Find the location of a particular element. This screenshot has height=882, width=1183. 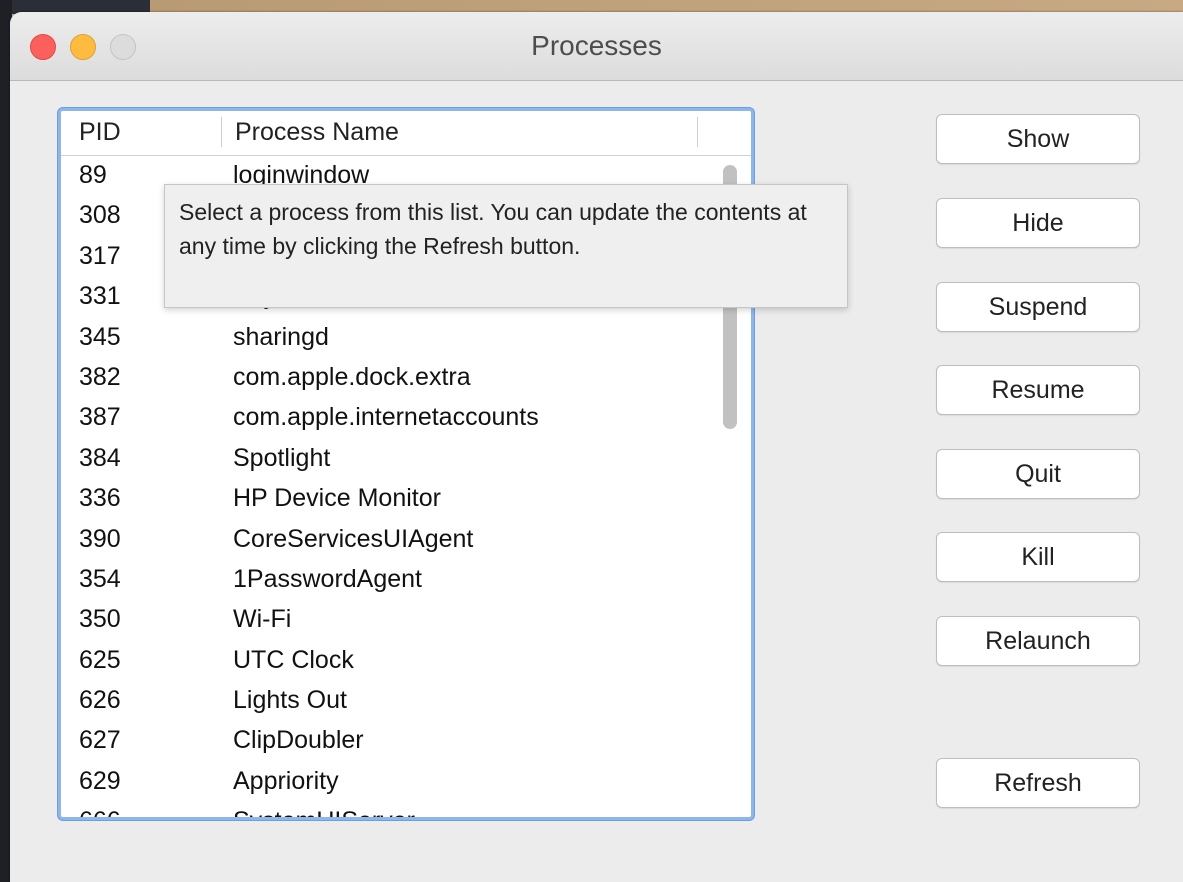

pid-cell: 384 is located at coordinates (100, 457).